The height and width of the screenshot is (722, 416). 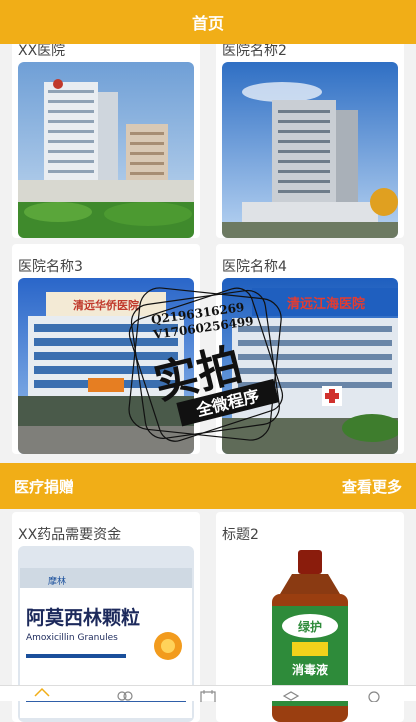 I want to click on hospital-card: 医院名称2, so click(x=310, y=133).